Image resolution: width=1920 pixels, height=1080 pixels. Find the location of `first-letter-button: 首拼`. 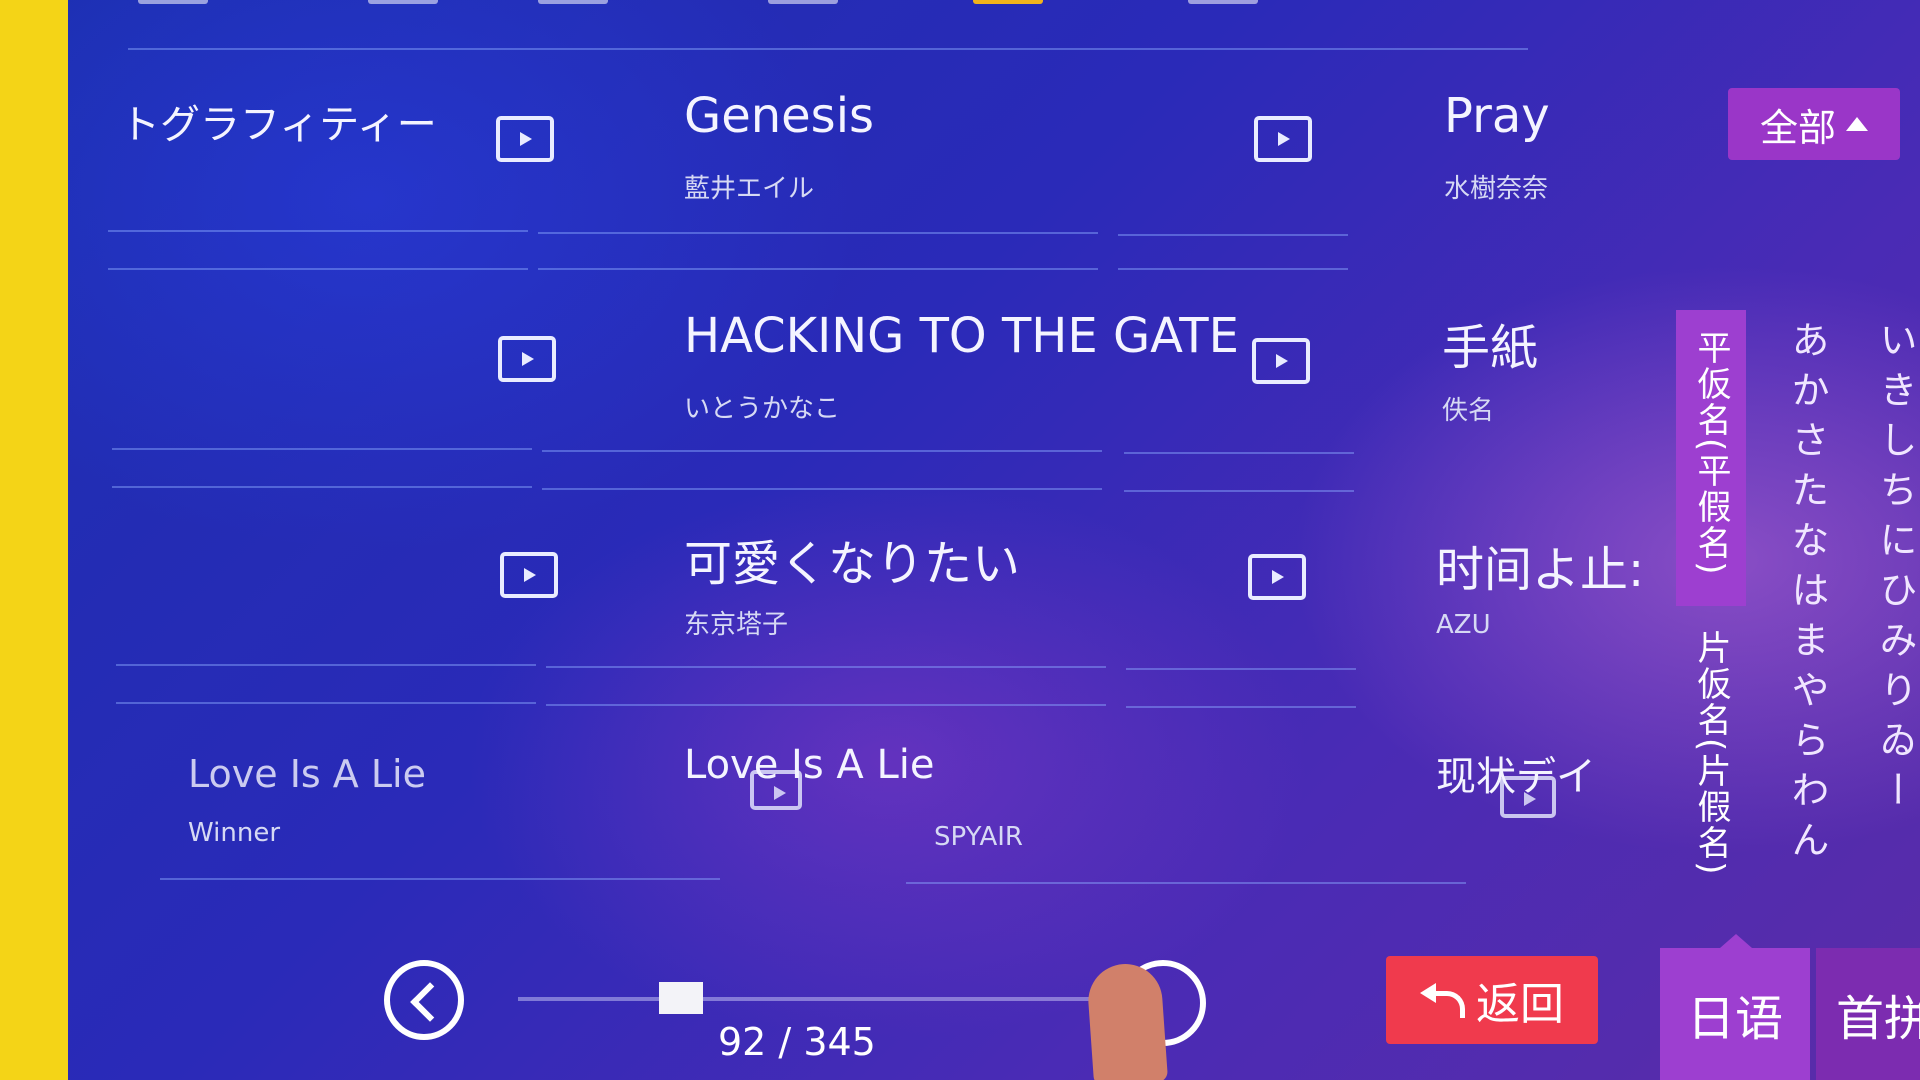

first-letter-button: 首拼 is located at coordinates (1868, 1014).